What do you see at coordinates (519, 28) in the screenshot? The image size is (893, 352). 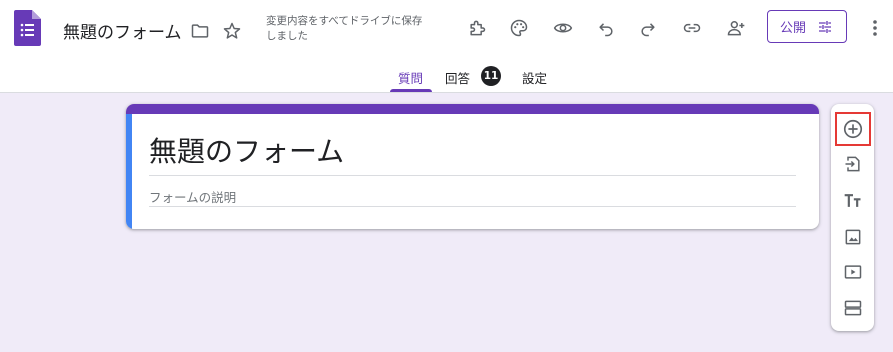 I see `palette-icon` at bounding box center [519, 28].